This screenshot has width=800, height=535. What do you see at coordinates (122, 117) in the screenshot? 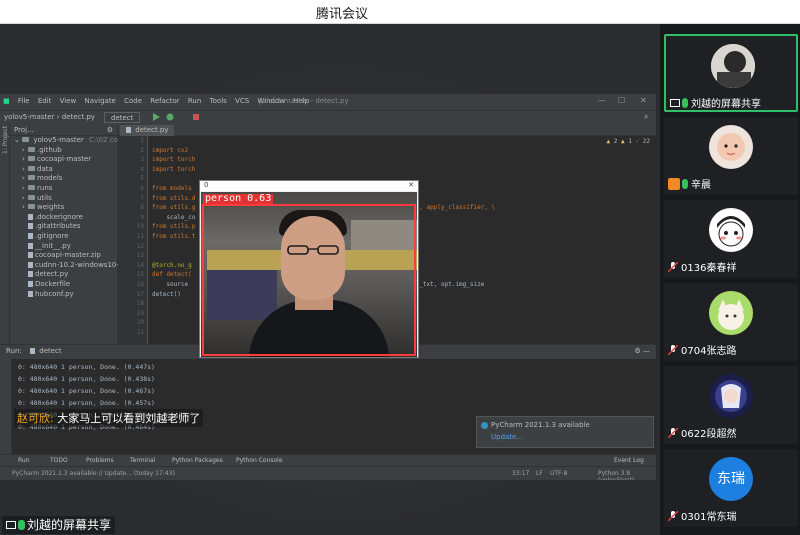
I see `run-config-select: detect` at bounding box center [122, 117].